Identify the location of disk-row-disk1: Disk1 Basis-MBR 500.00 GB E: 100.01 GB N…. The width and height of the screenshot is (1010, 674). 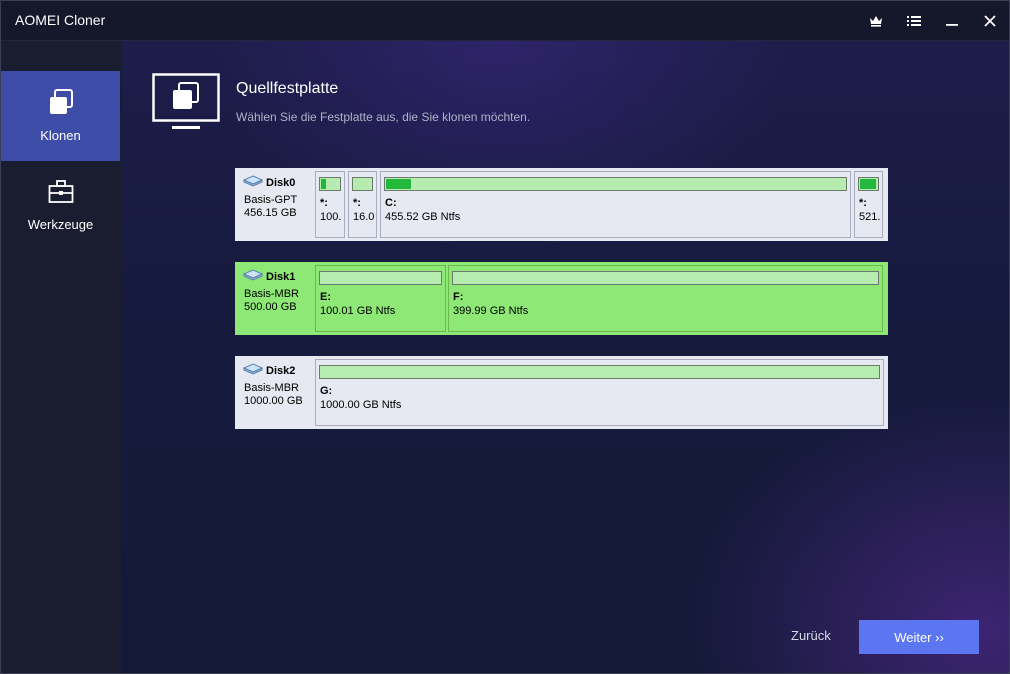
(561, 298).